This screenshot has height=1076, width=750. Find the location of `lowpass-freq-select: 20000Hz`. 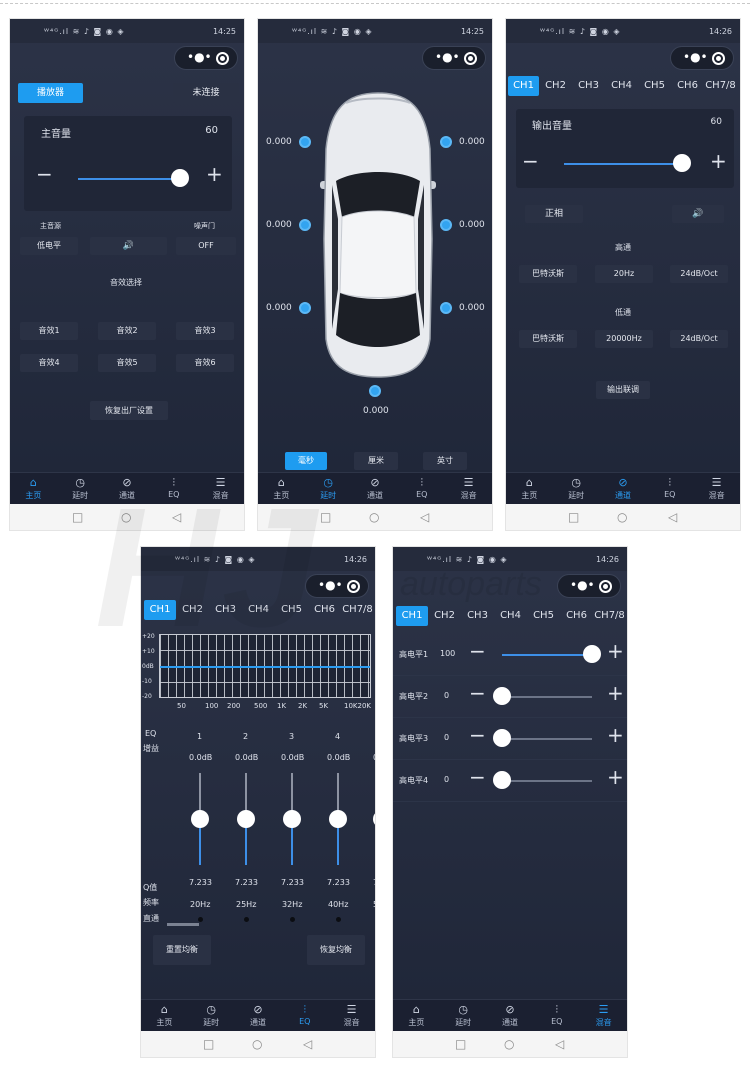

lowpass-freq-select: 20000Hz is located at coordinates (624, 339).